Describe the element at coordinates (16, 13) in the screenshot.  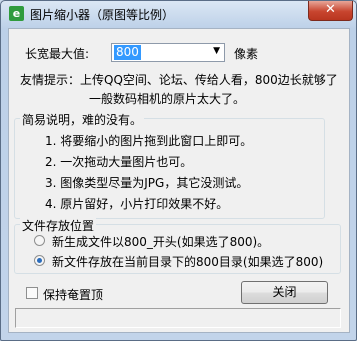
I see `app-icon: e` at that location.